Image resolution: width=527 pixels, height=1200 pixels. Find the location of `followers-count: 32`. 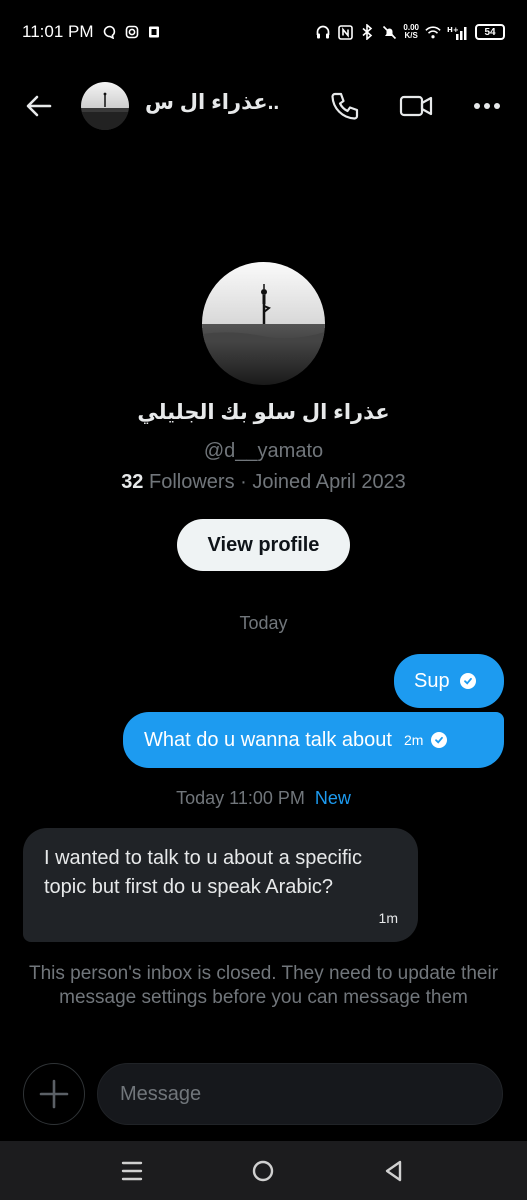

followers-count: 32 is located at coordinates (132, 482).